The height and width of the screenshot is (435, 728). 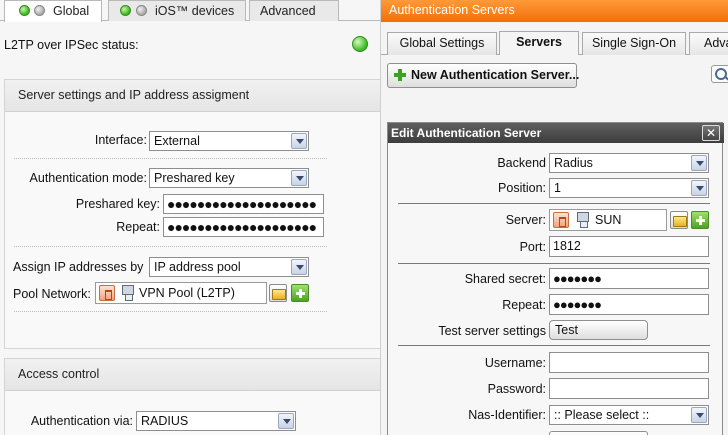 I want to click on server-label: Server:, so click(x=525, y=220).